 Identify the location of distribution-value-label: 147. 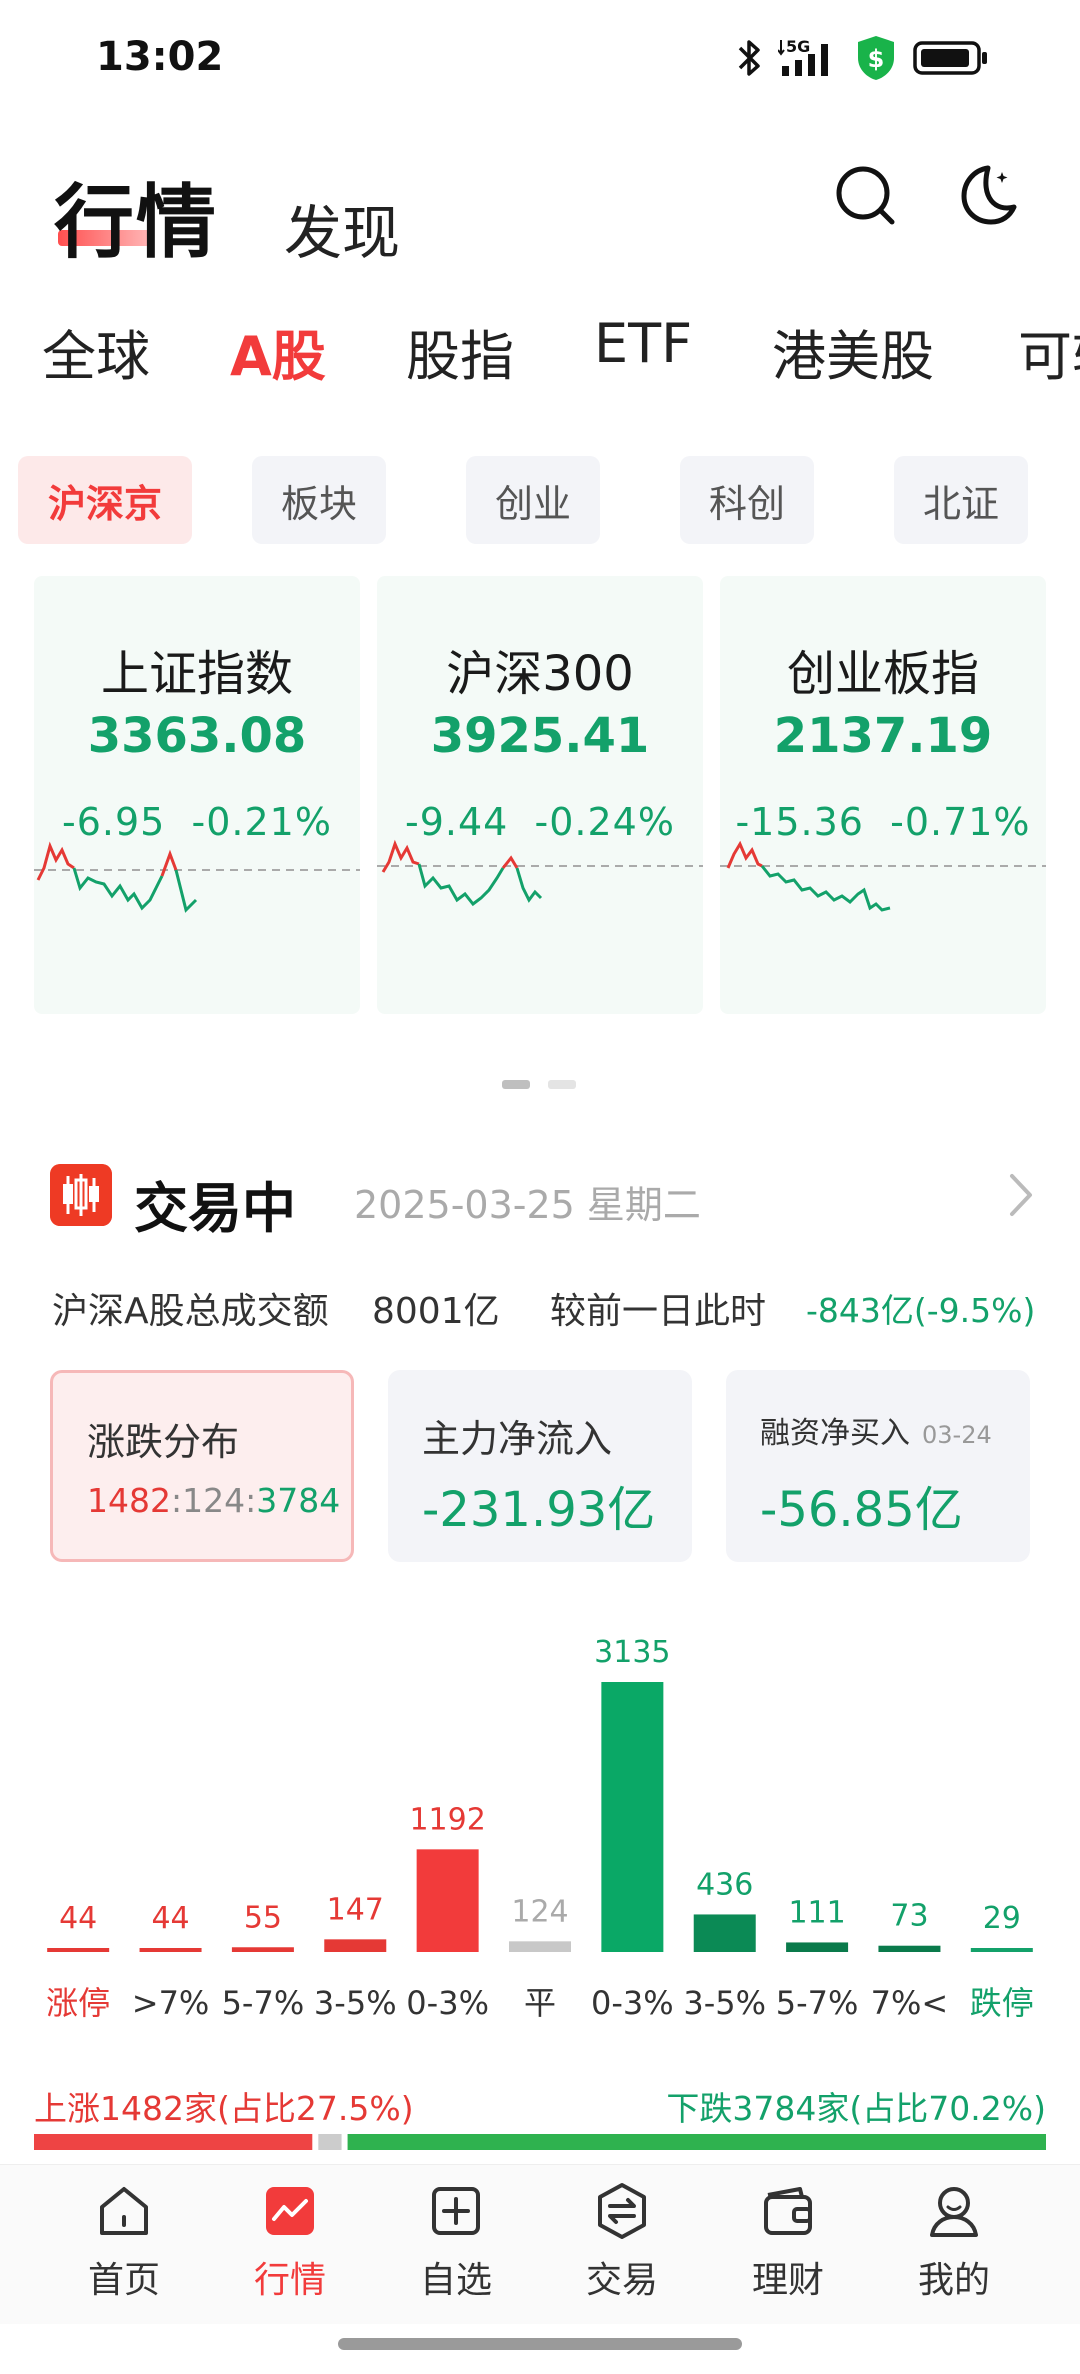
(355, 1909).